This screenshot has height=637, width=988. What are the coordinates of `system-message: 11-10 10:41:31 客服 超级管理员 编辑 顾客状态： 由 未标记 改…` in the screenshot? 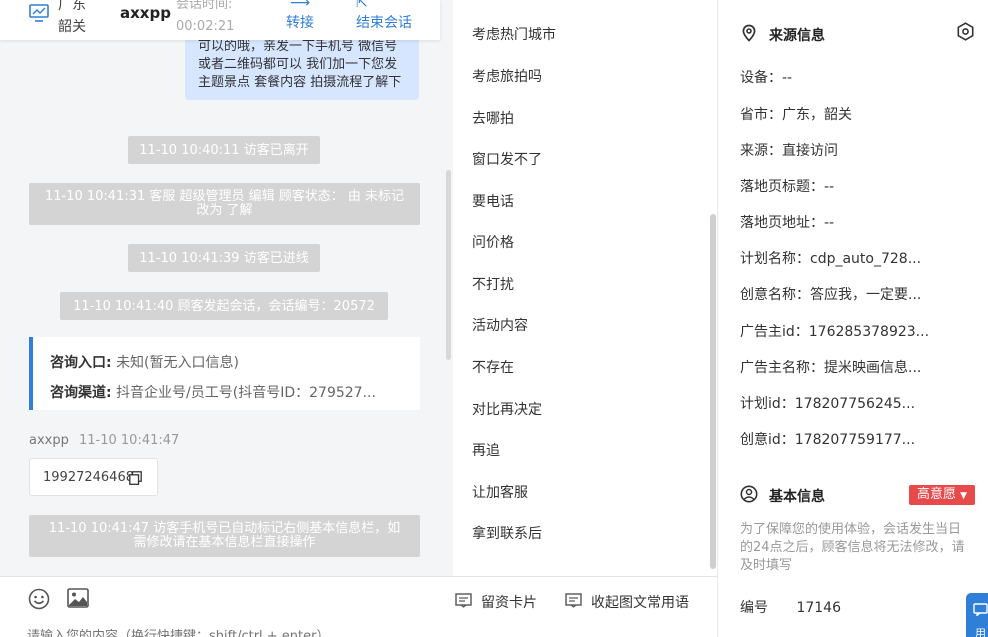 It's located at (224, 204).